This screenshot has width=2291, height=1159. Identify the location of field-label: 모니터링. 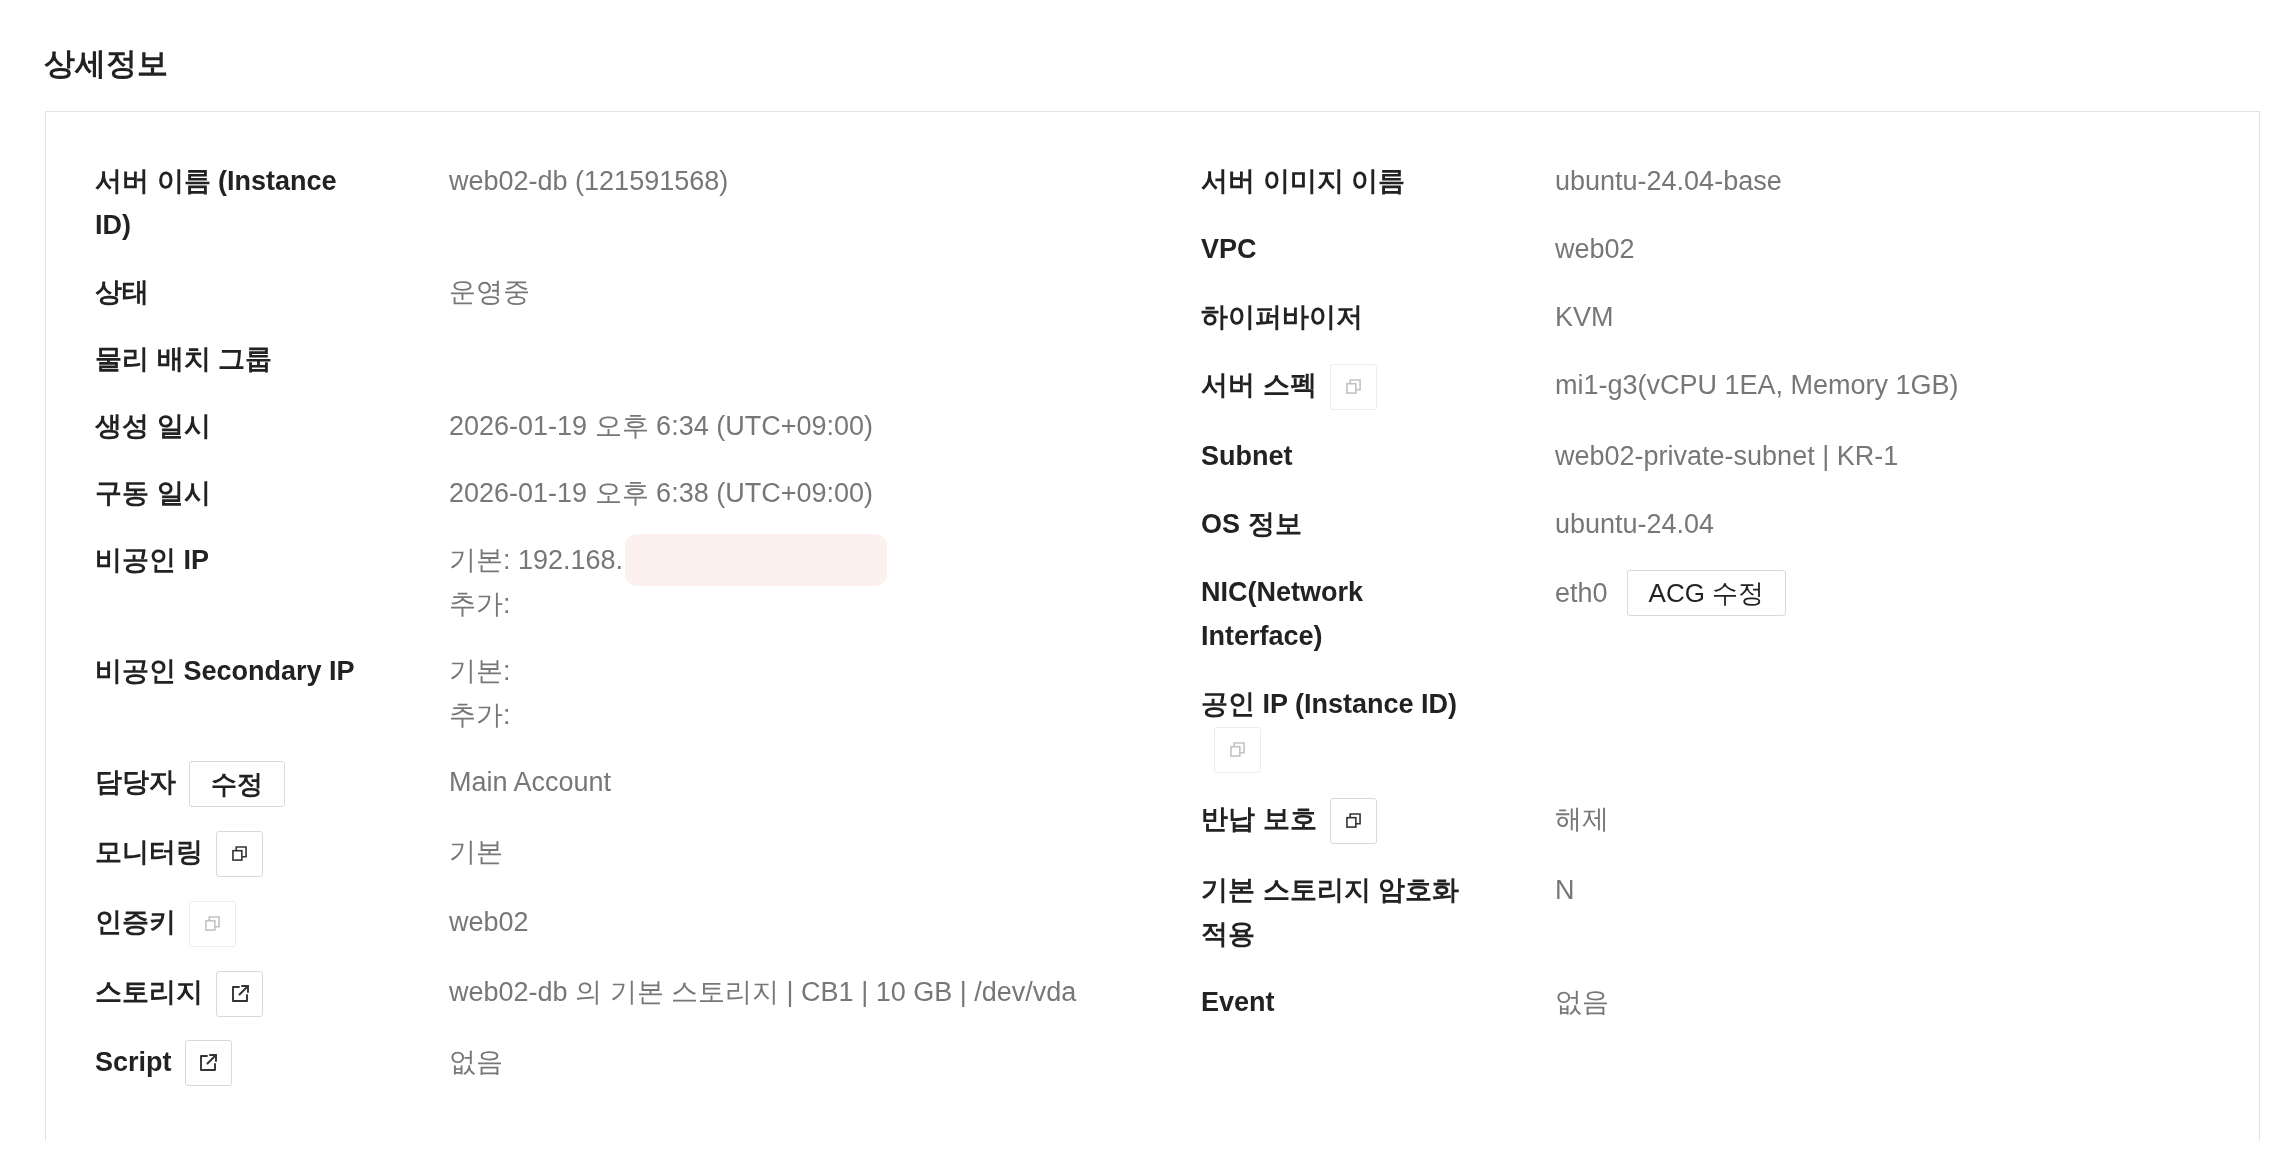
(149, 851).